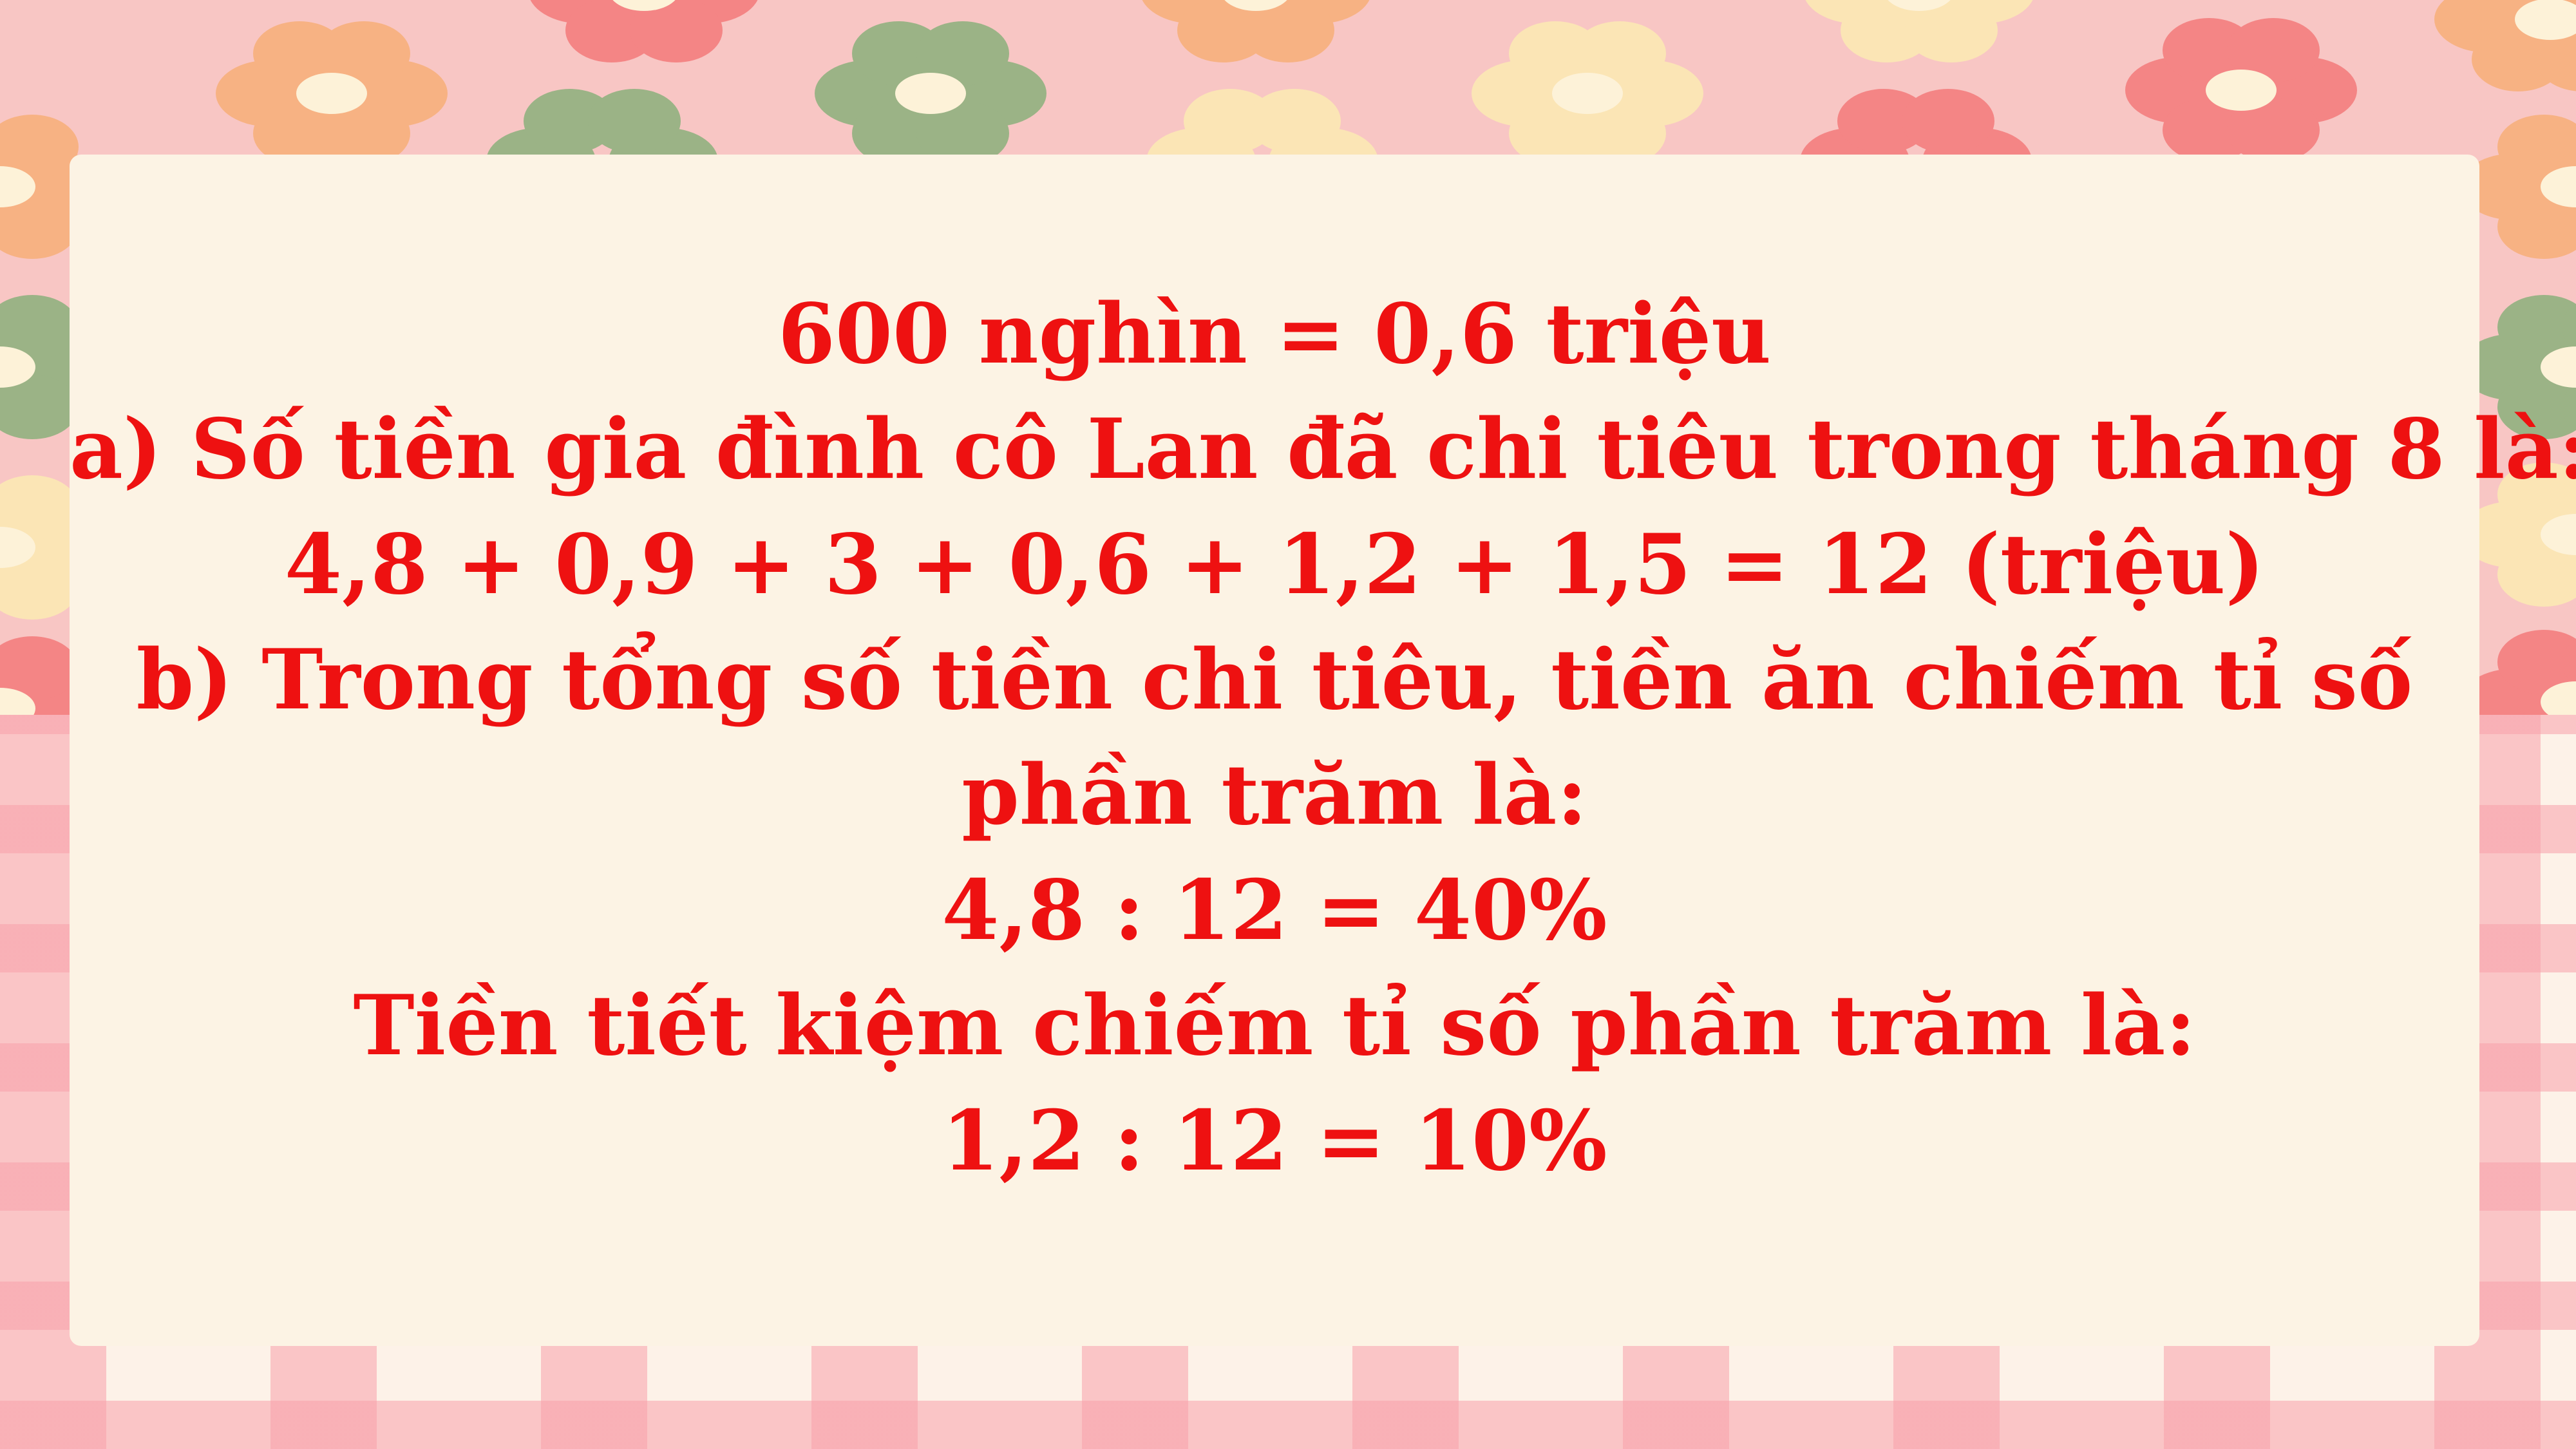 This screenshot has width=2576, height=1449. What do you see at coordinates (1274, 1026) in the screenshot?
I see `savings-question: Tiền tiết kiệm chiếm tỉ số phần trăm là:` at bounding box center [1274, 1026].